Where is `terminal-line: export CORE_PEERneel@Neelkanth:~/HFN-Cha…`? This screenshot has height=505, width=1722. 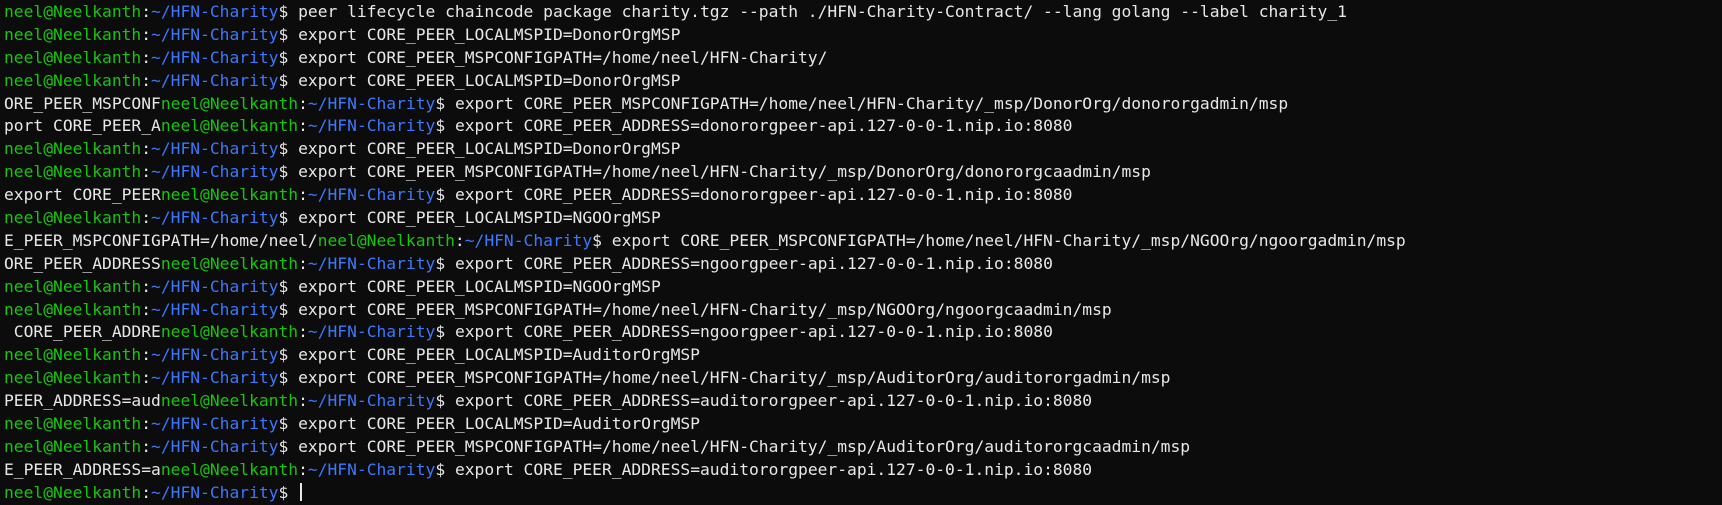
terminal-line: export CORE_PEERneel@Neelkanth:~/HFN-Cha… is located at coordinates (861, 195).